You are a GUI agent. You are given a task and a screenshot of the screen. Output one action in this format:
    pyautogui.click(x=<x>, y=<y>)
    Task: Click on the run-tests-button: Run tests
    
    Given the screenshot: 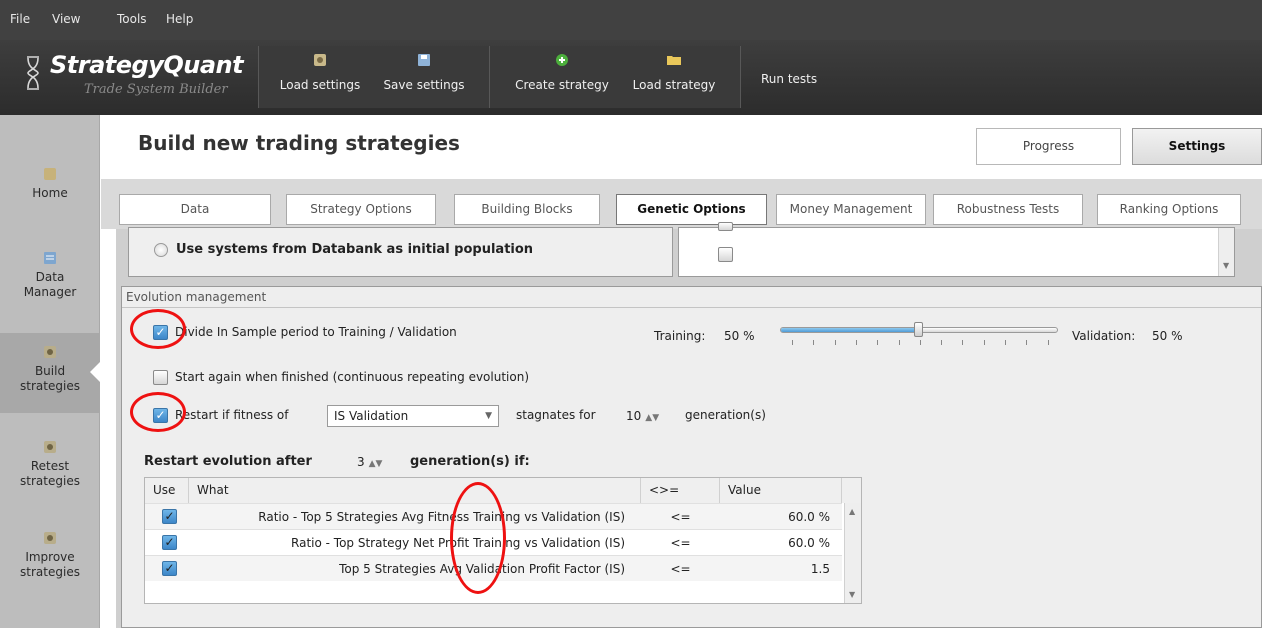 What is the action you would take?
    pyautogui.click(x=789, y=79)
    